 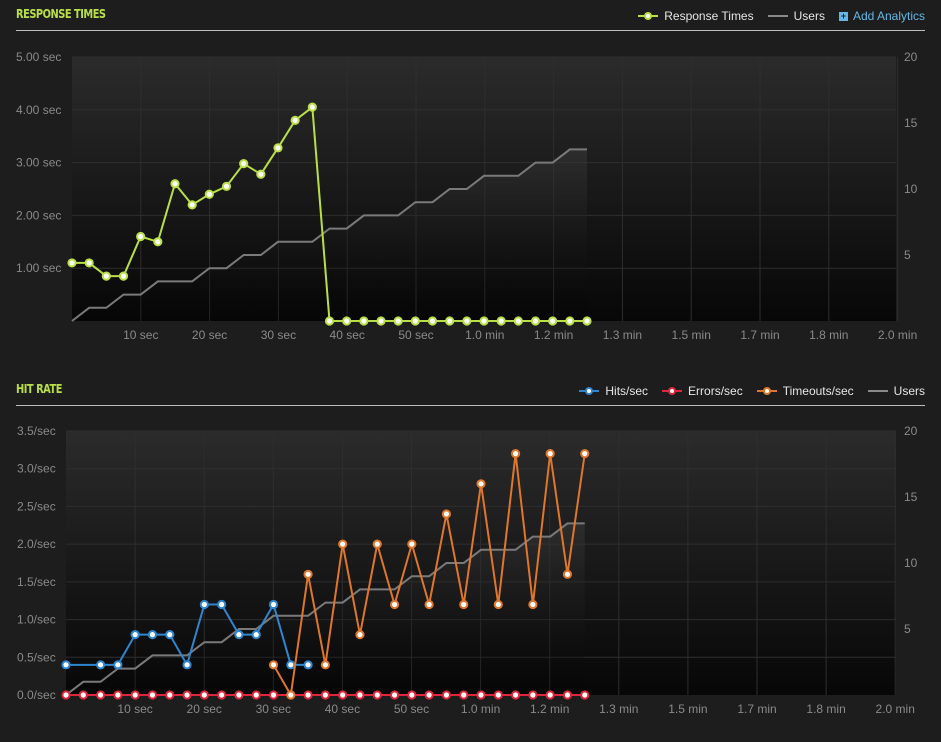 What do you see at coordinates (911, 57) in the screenshot?
I see `y2-tick-label: 20` at bounding box center [911, 57].